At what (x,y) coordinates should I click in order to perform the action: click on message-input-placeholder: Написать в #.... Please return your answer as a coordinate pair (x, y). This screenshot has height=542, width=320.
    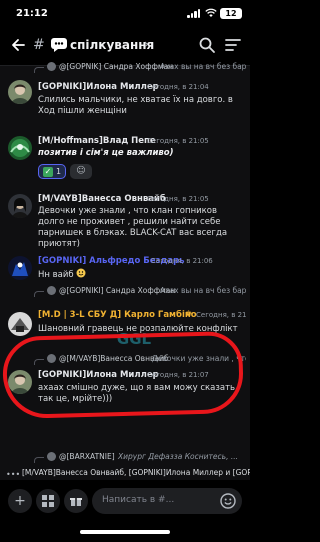
    Looking at the image, I should click on (138, 500).